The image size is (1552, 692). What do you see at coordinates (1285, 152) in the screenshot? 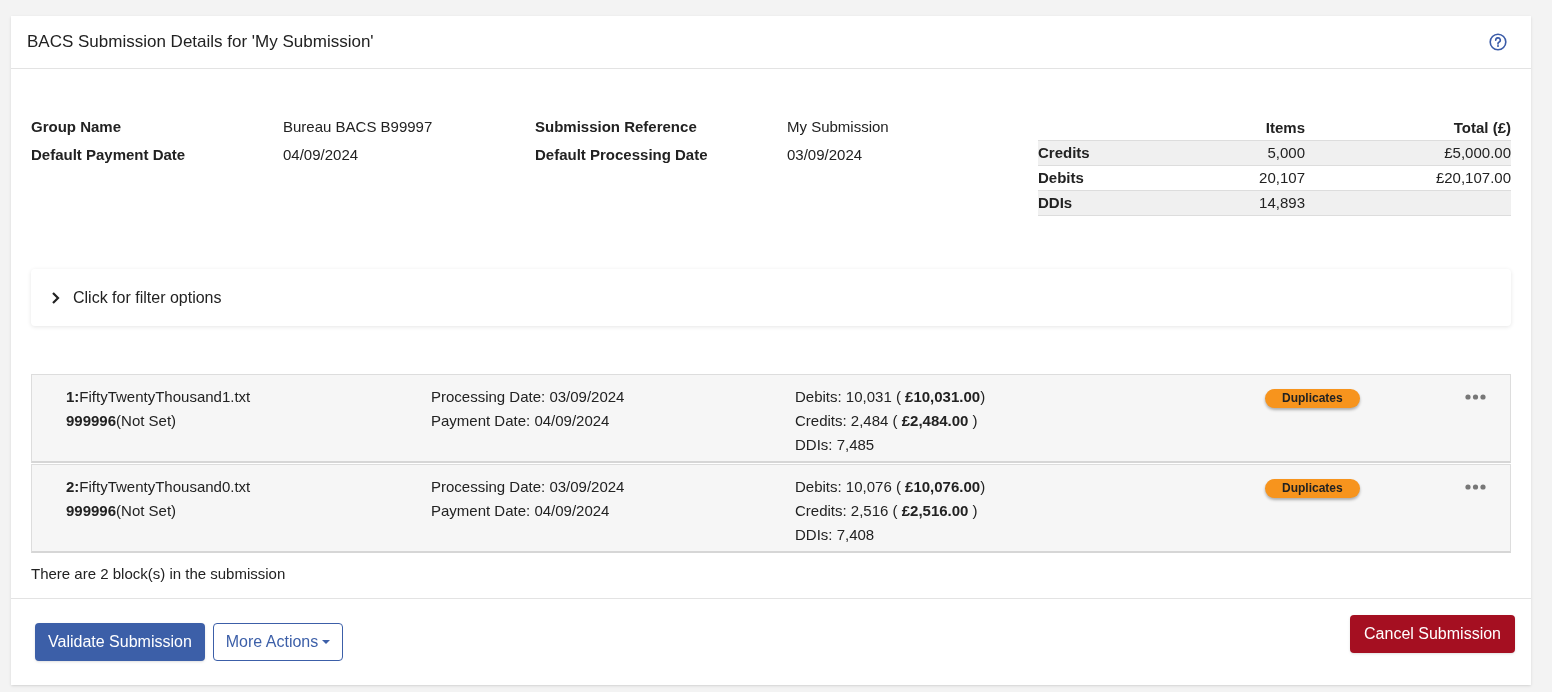
I see `table-cell-text: 5,000` at bounding box center [1285, 152].